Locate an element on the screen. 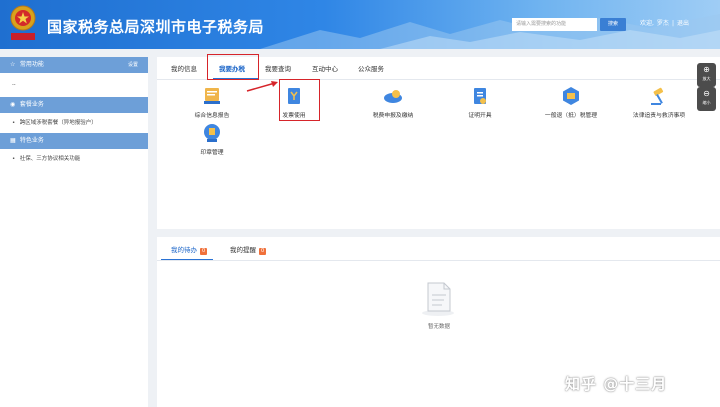  refund-icon is located at coordinates (571, 96).